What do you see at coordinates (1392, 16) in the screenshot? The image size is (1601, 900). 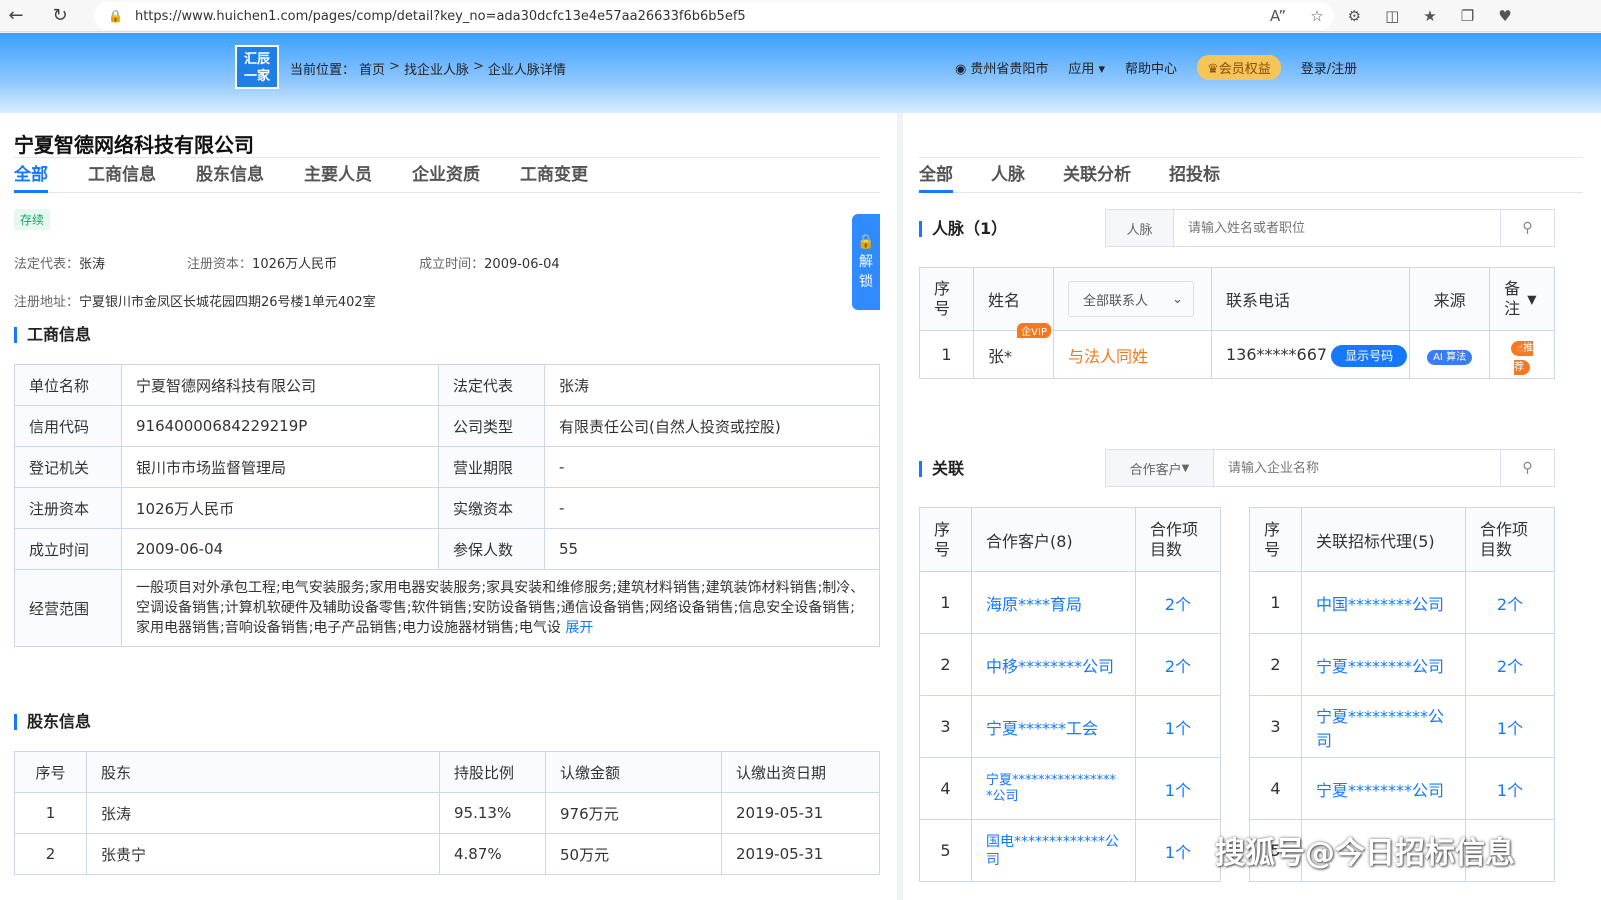 I see `split-screen-icon: ◫` at bounding box center [1392, 16].